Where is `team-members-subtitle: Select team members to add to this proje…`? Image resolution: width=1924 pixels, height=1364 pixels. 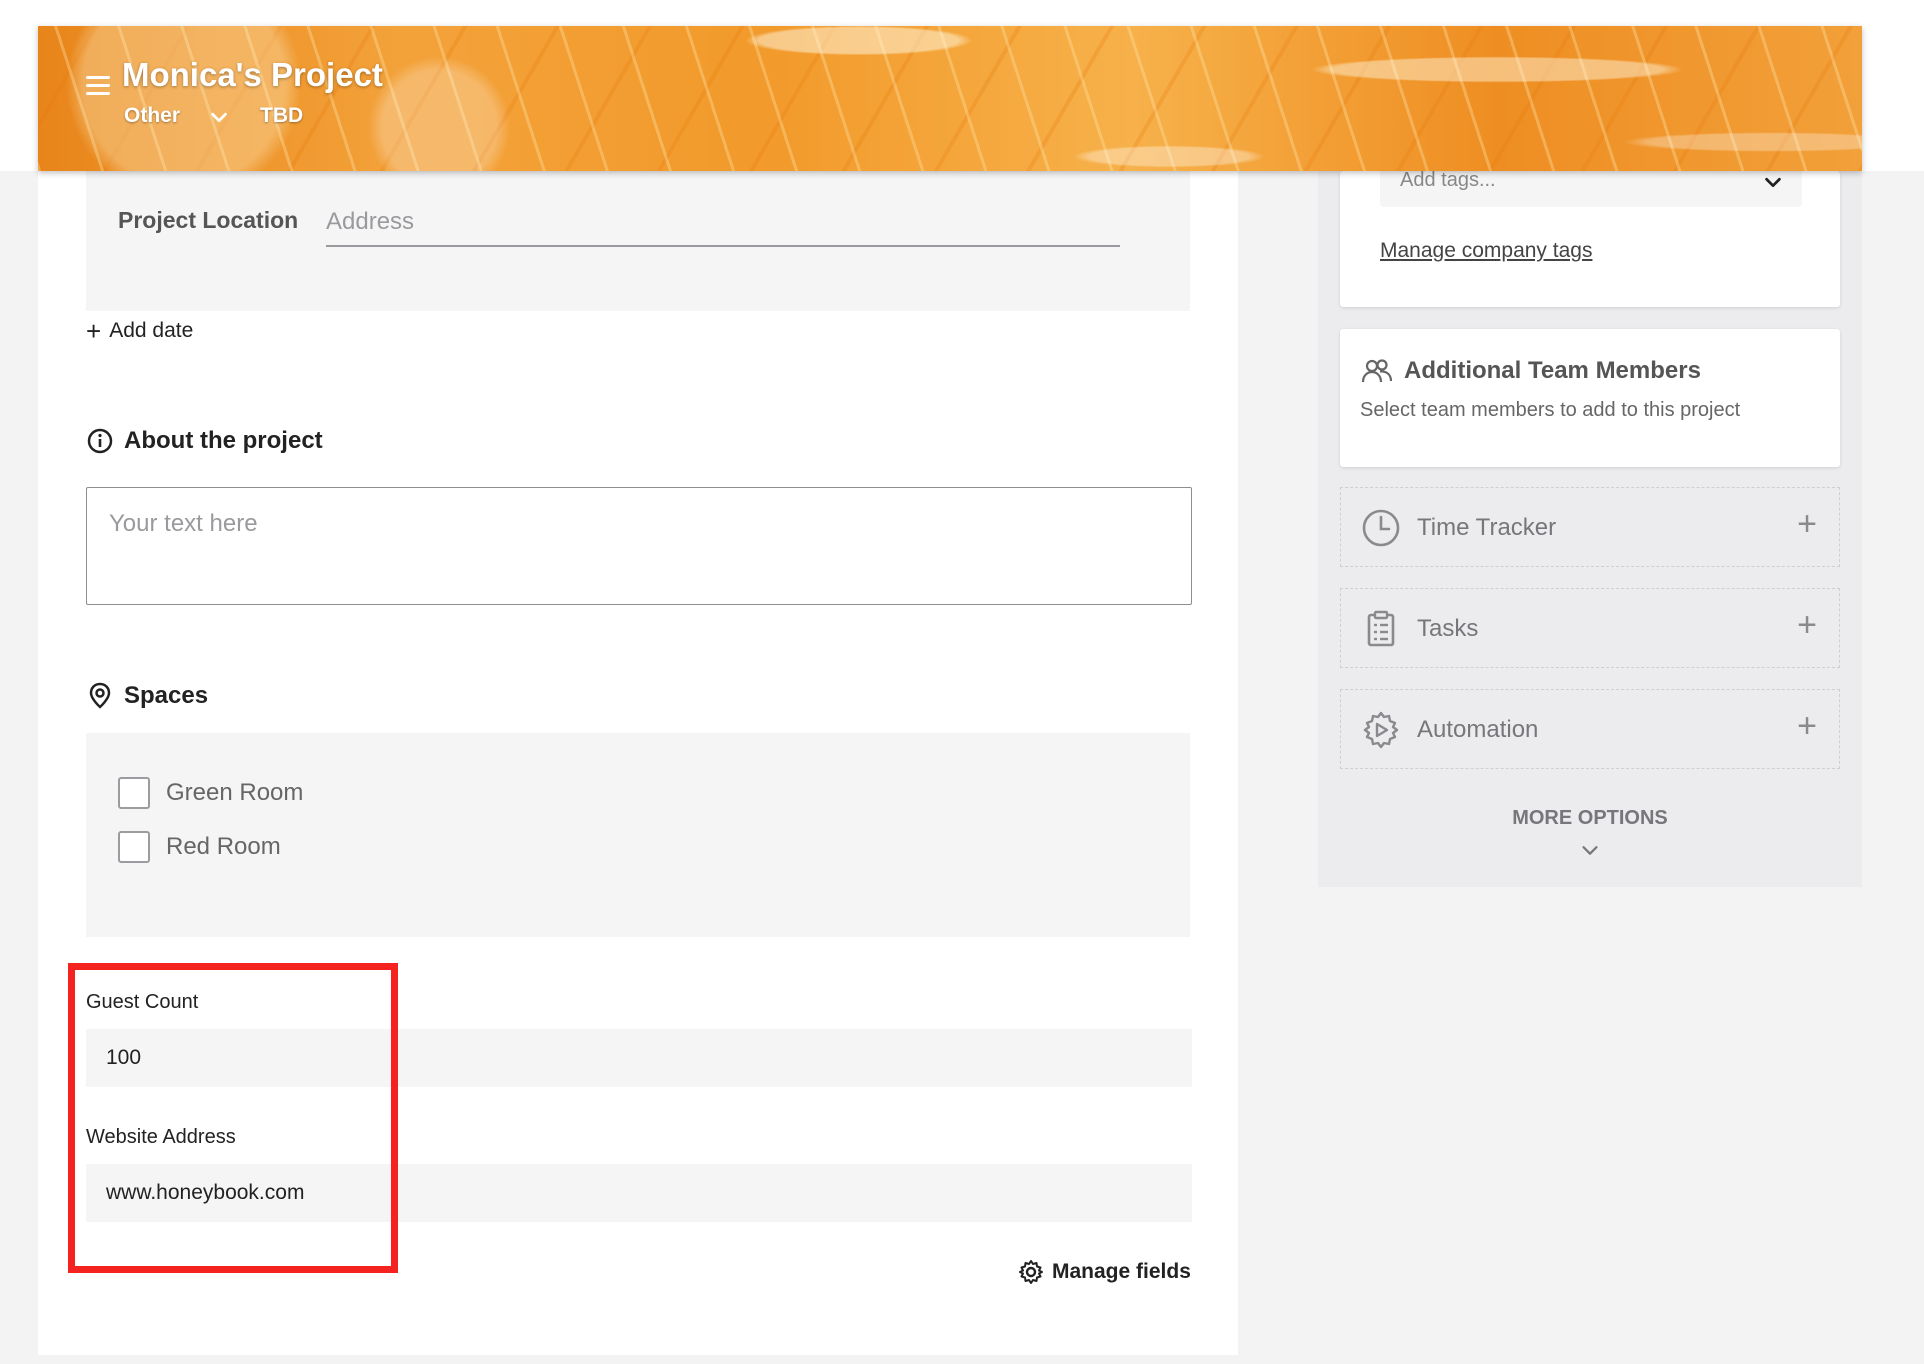
team-members-subtitle: Select team members to add to this proje… is located at coordinates (1550, 410).